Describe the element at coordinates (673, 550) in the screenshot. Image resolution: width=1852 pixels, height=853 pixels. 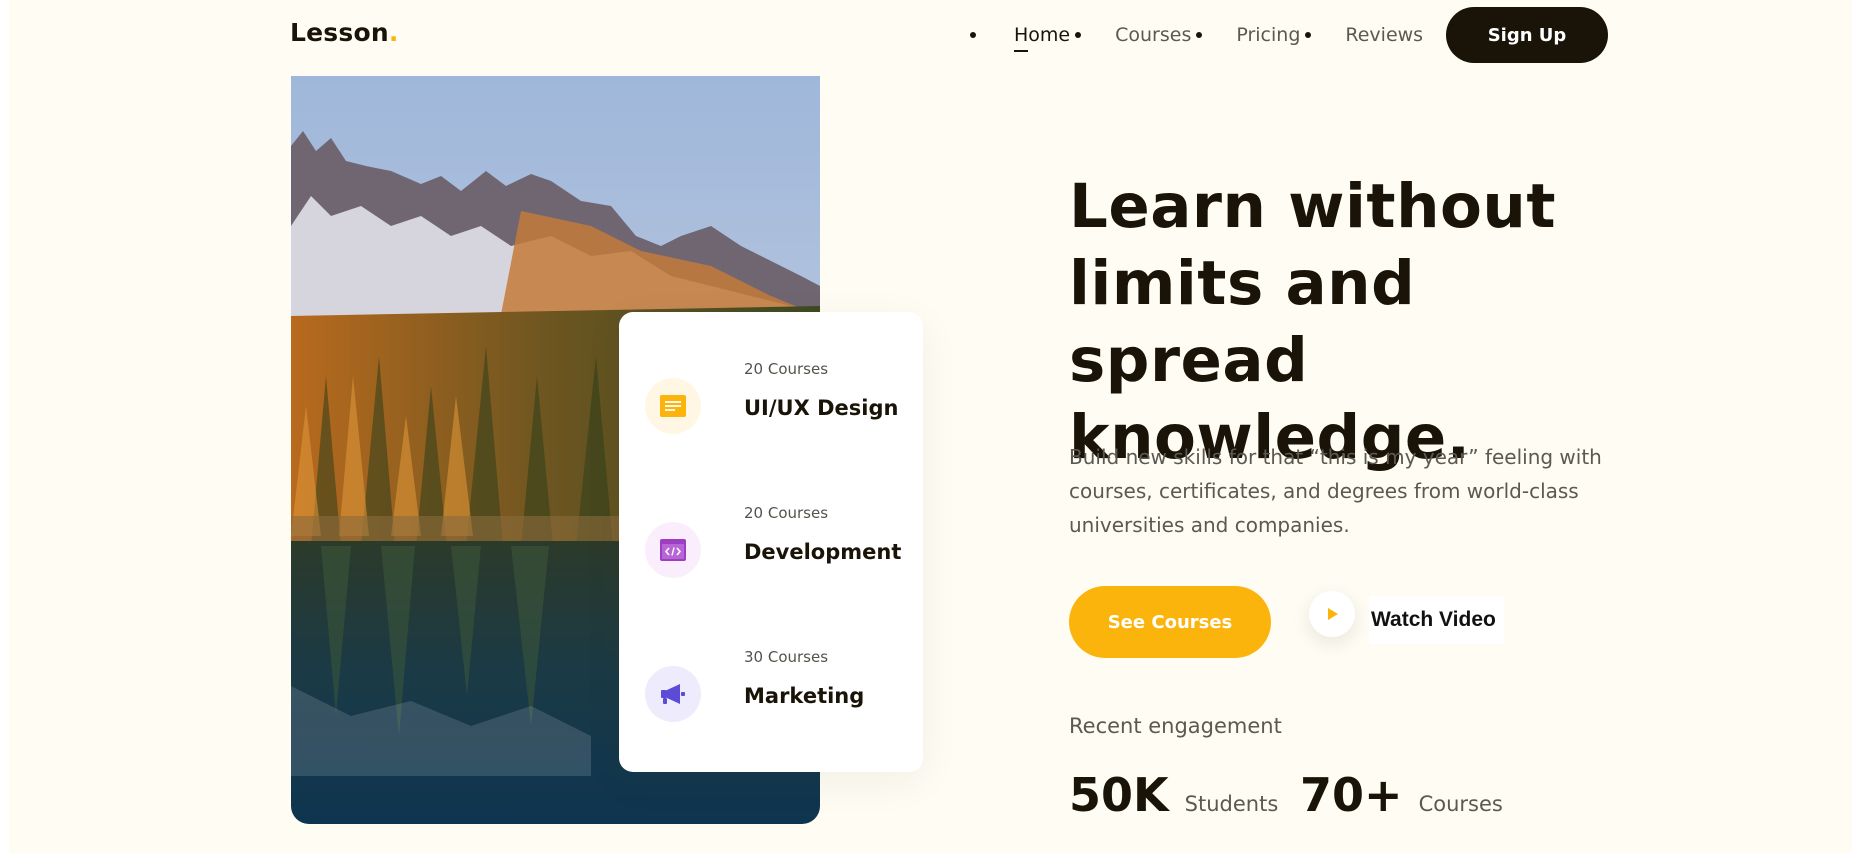
I see `code-window-icon` at that location.